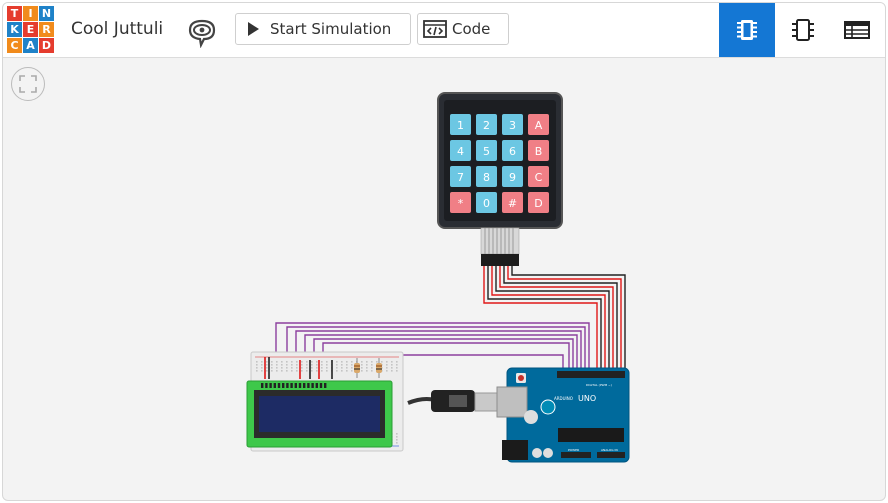 This screenshot has width=888, height=503. I want to click on keypad-key: 6, so click(512, 150).